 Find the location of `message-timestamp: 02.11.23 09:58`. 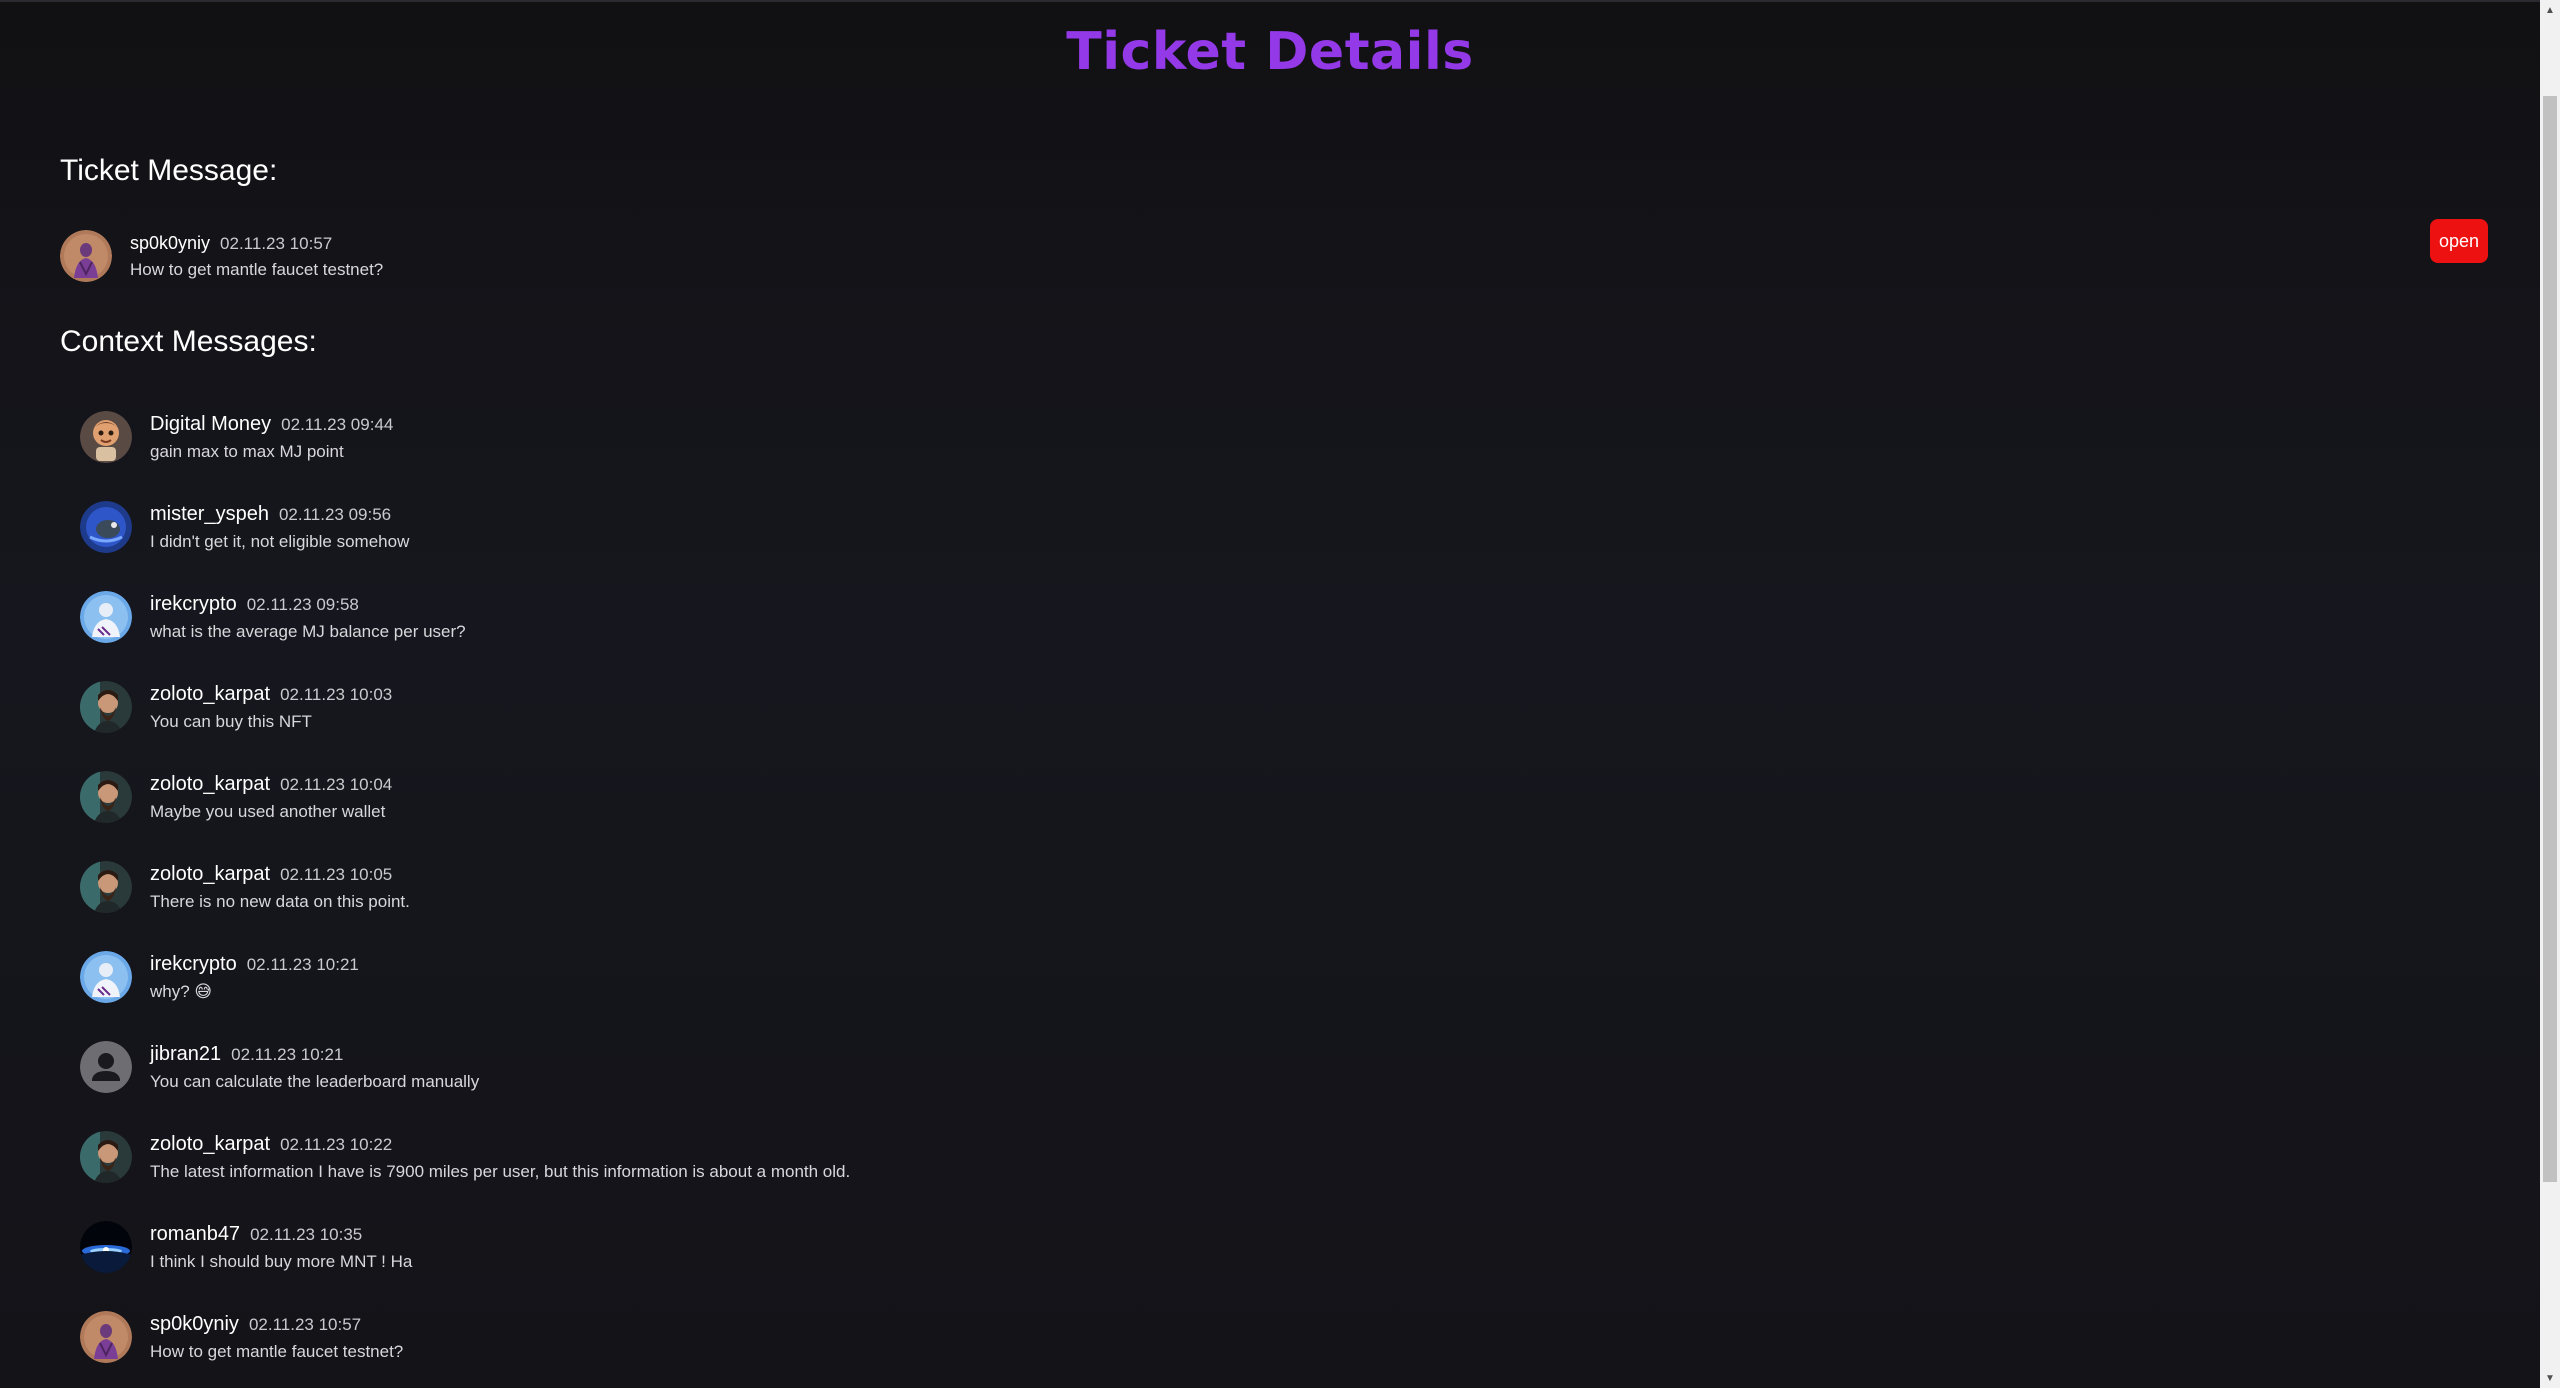

message-timestamp: 02.11.23 09:58 is located at coordinates (302, 604).